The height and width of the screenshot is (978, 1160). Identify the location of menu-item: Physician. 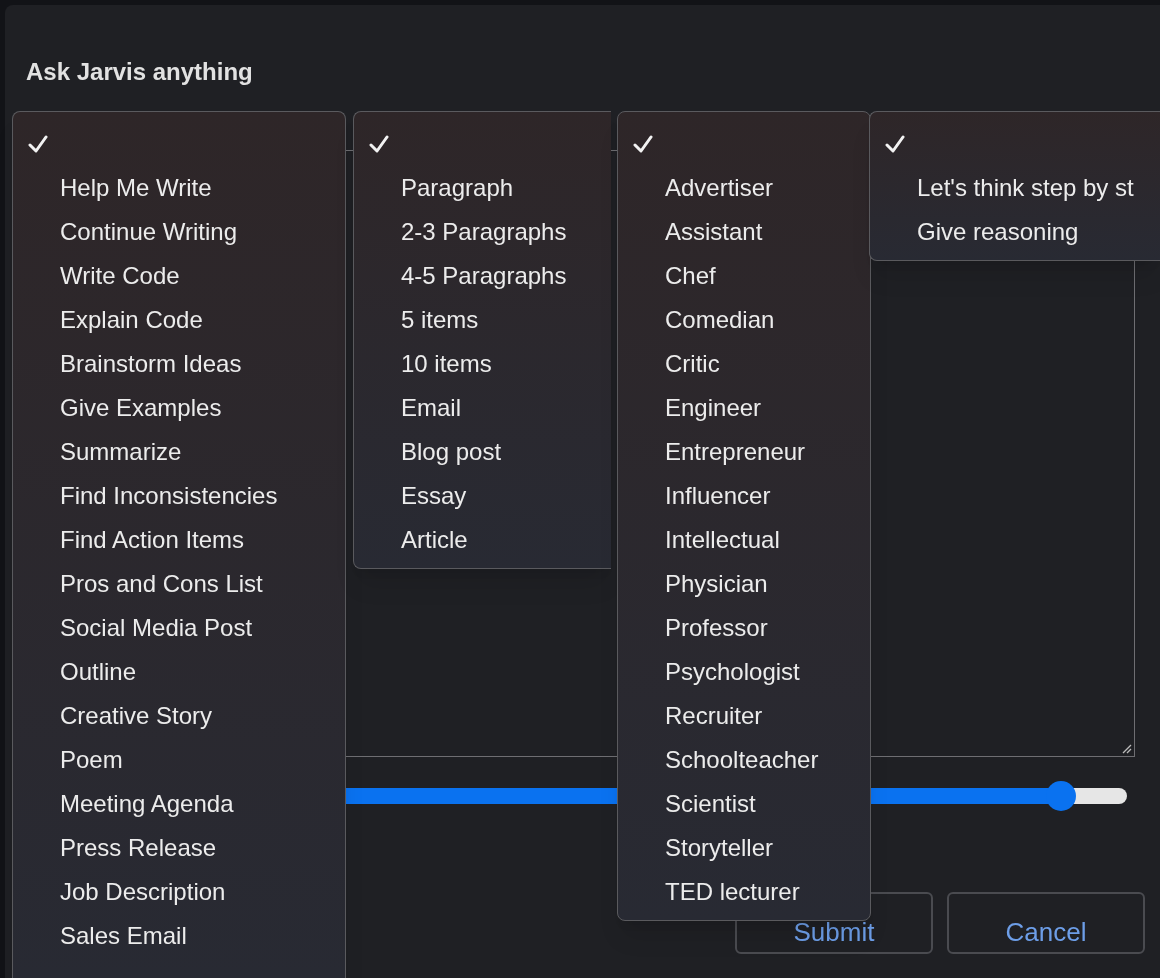
(697, 584).